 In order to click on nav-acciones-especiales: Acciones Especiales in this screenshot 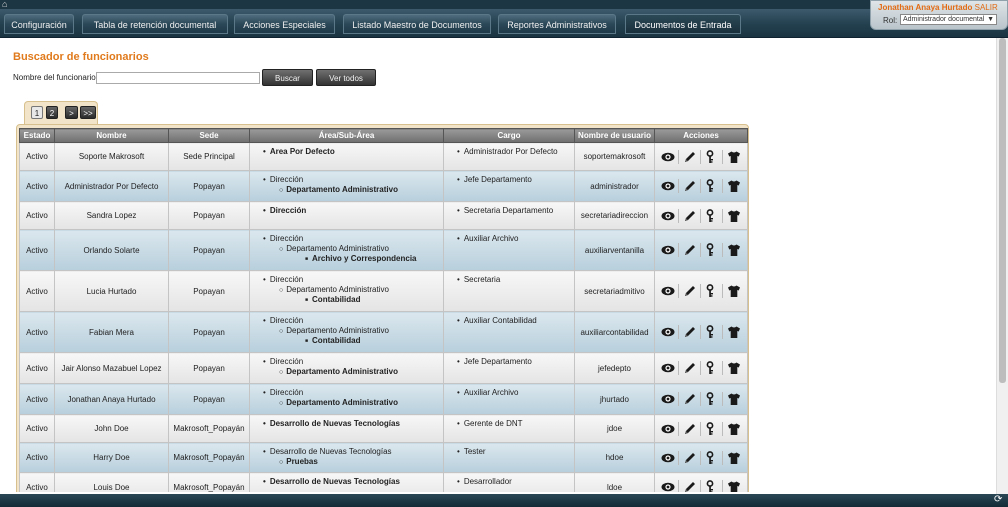, I will do `click(284, 24)`.